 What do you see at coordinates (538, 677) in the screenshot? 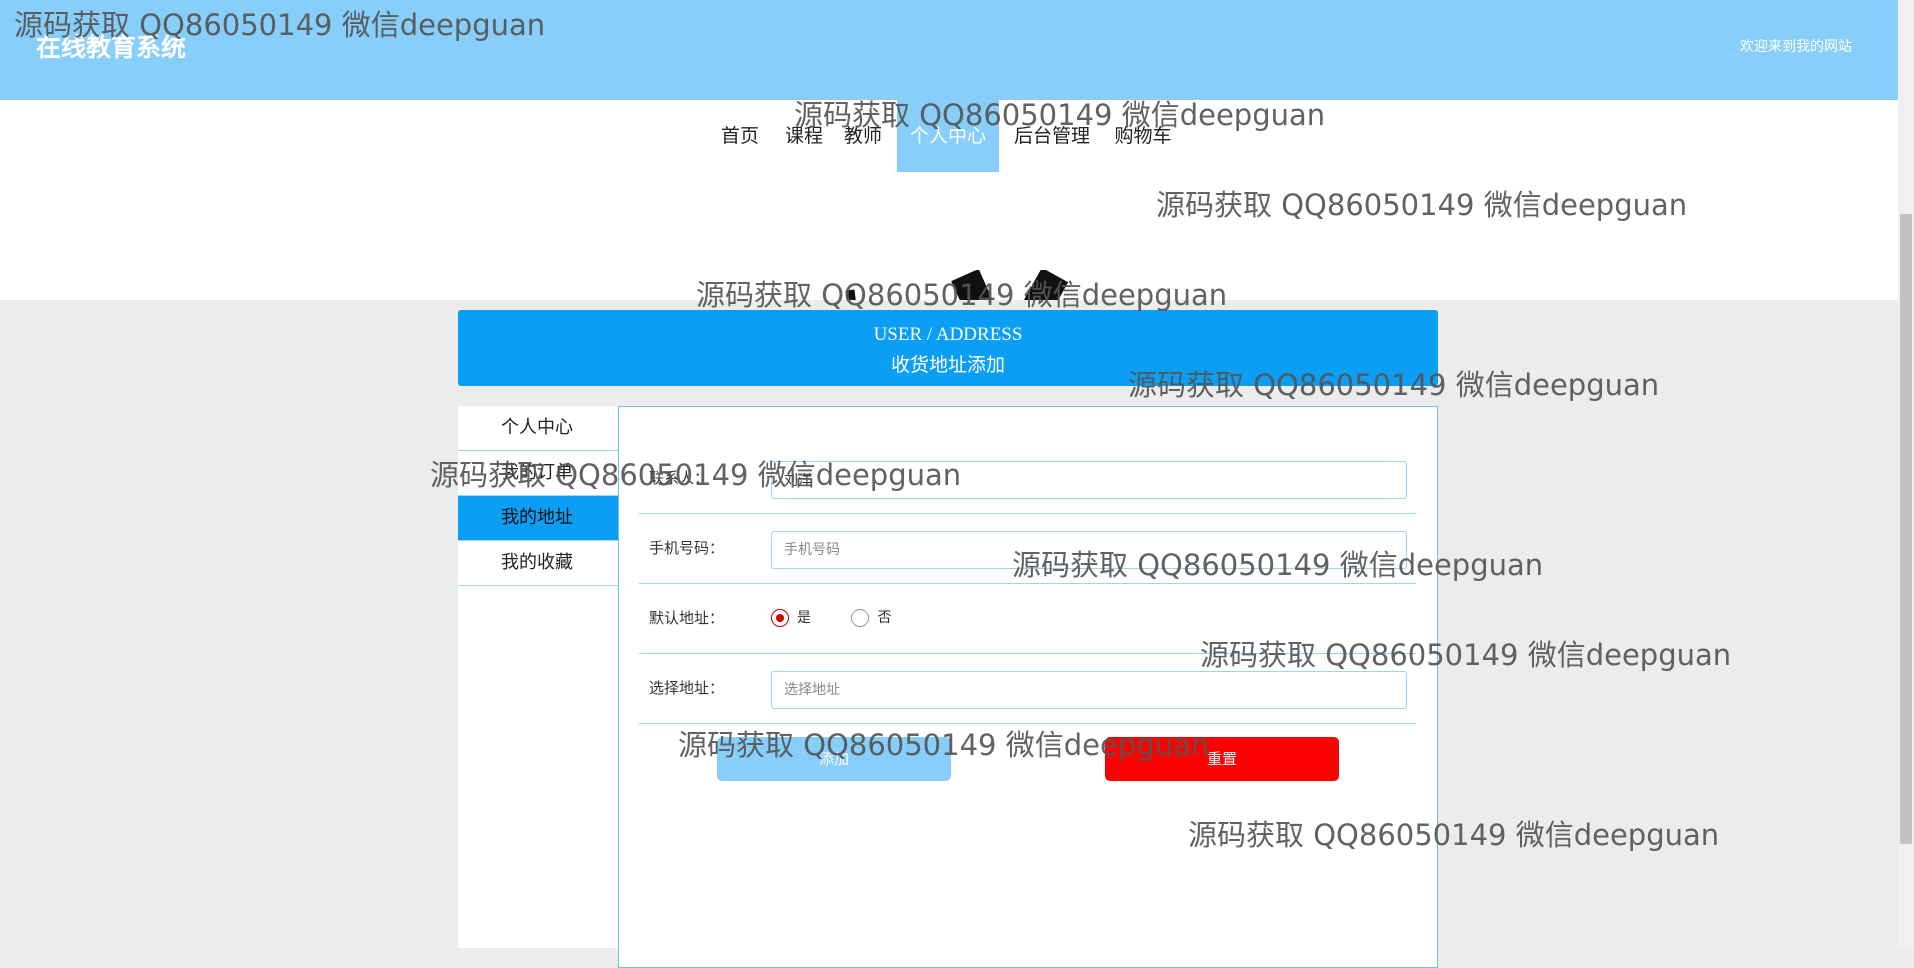
I see `side-menu: 个人中心 我的订单 我的地址 我的收藏` at bounding box center [538, 677].